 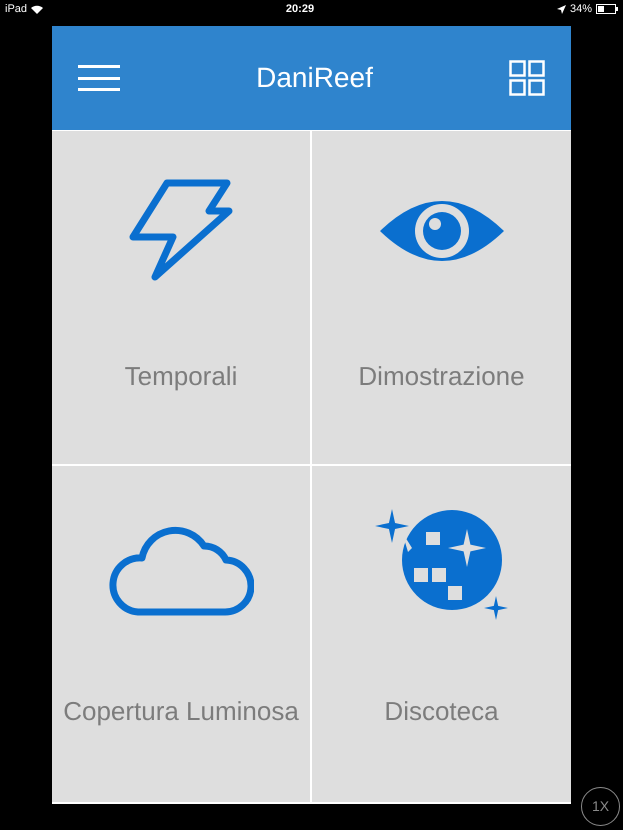 What do you see at coordinates (561, 9) in the screenshot?
I see `location-arrow-icon` at bounding box center [561, 9].